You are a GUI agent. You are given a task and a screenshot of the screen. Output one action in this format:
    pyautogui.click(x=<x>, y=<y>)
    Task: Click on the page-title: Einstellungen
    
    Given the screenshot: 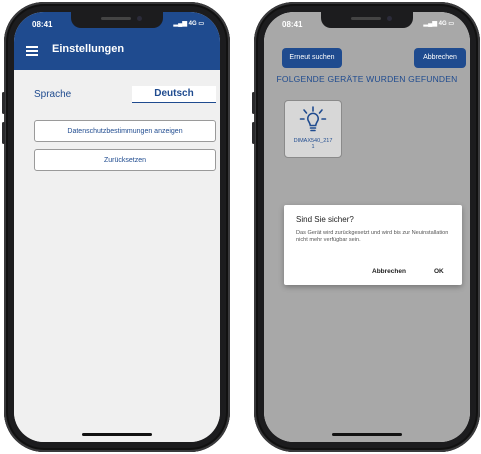 What is the action you would take?
    pyautogui.click(x=88, y=49)
    